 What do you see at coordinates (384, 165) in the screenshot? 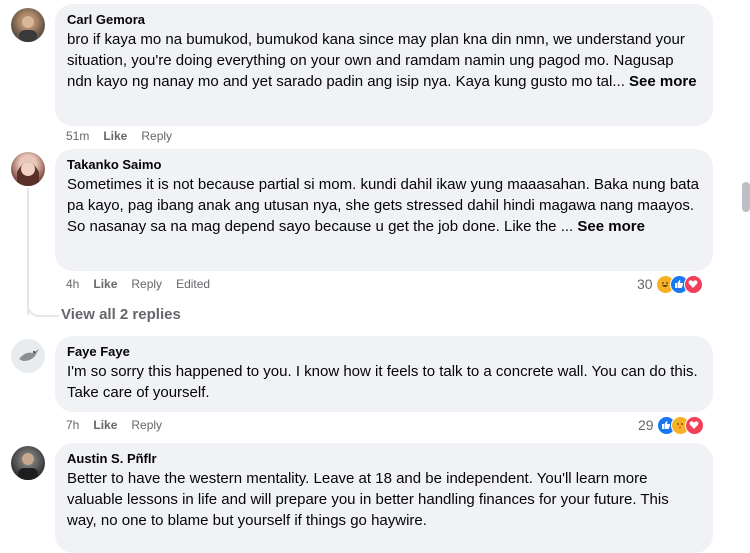
I see `comment-author: Takanko Saimo` at bounding box center [384, 165].